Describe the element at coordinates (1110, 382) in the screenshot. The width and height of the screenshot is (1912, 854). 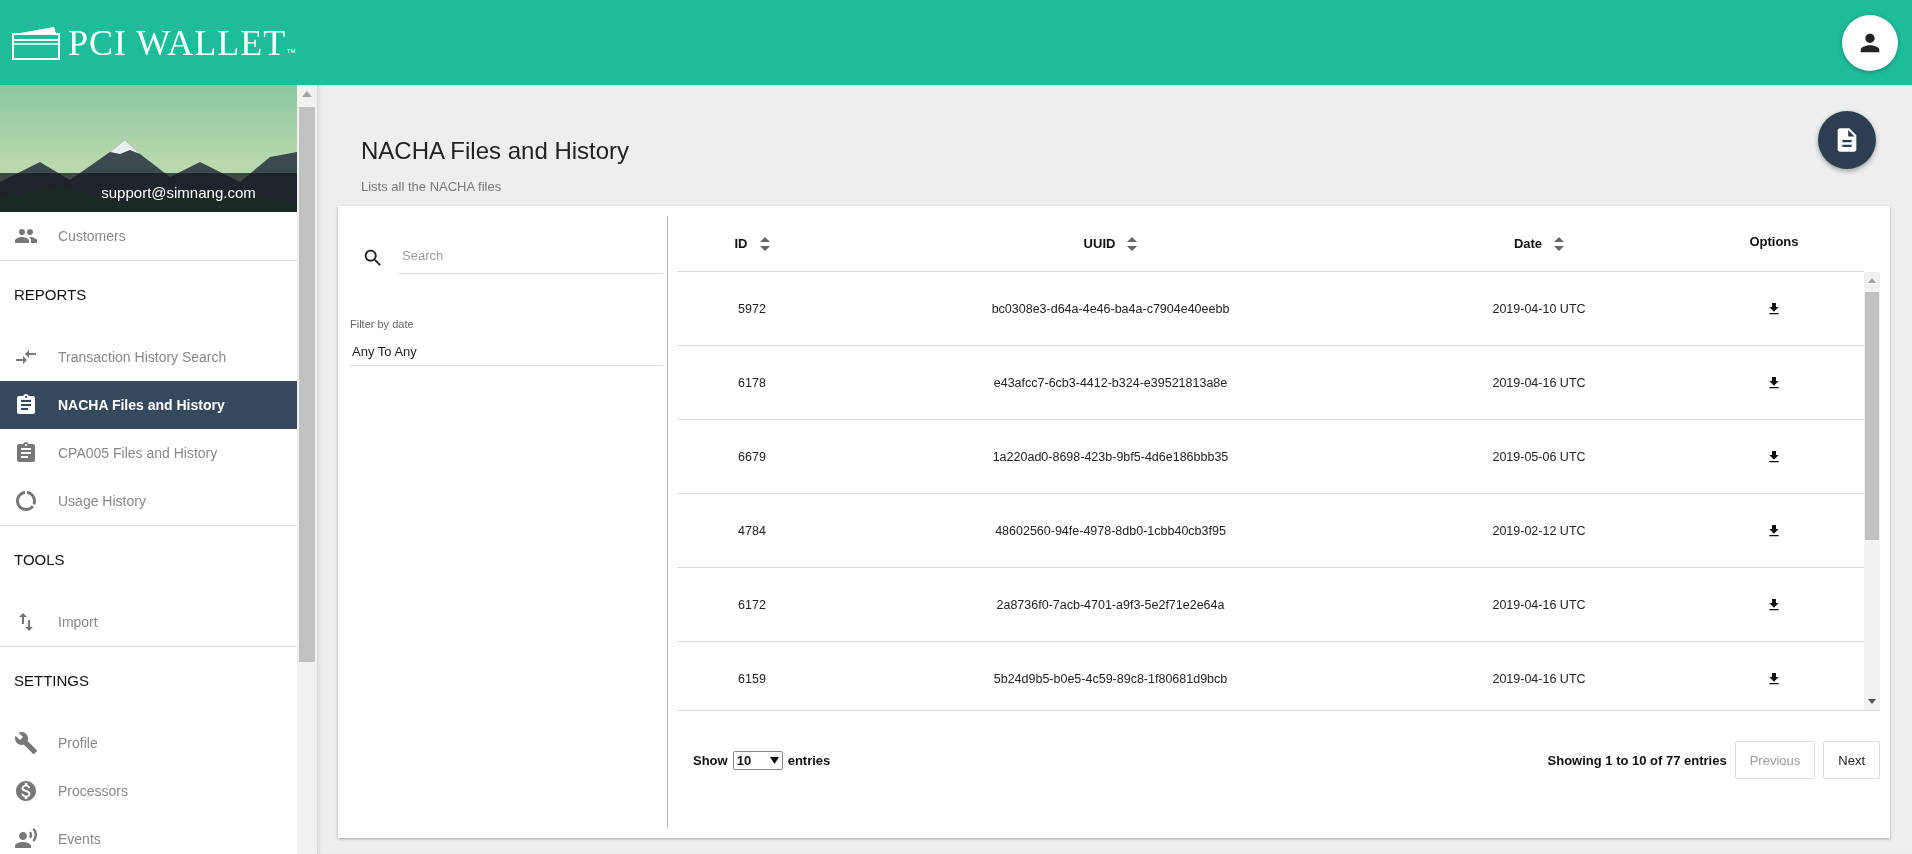
I see `table-cell: e43afcc7-6cb3-4412-b324-e39521813a8e` at that location.